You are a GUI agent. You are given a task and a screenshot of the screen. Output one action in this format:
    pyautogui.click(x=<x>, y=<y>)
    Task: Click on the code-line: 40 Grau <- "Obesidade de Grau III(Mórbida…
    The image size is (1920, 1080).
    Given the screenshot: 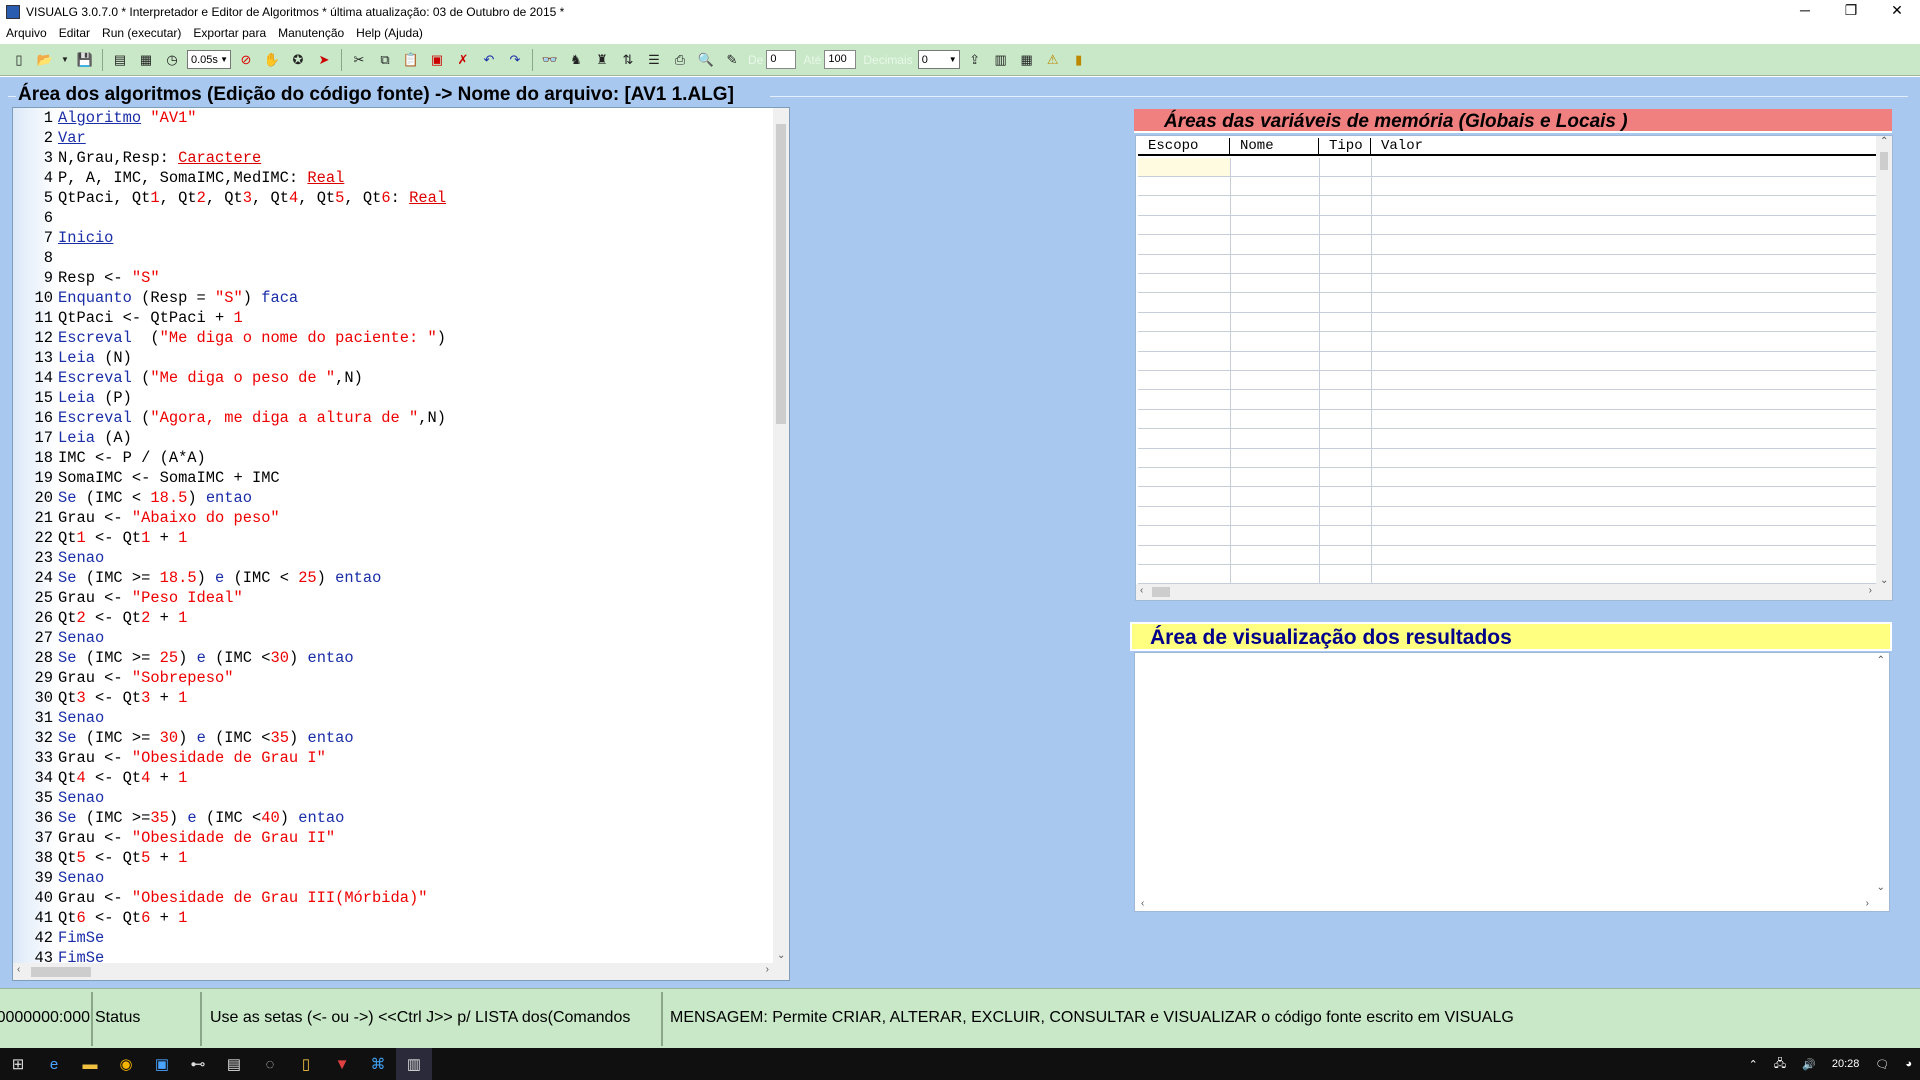 What is the action you would take?
    pyautogui.click(x=398, y=898)
    